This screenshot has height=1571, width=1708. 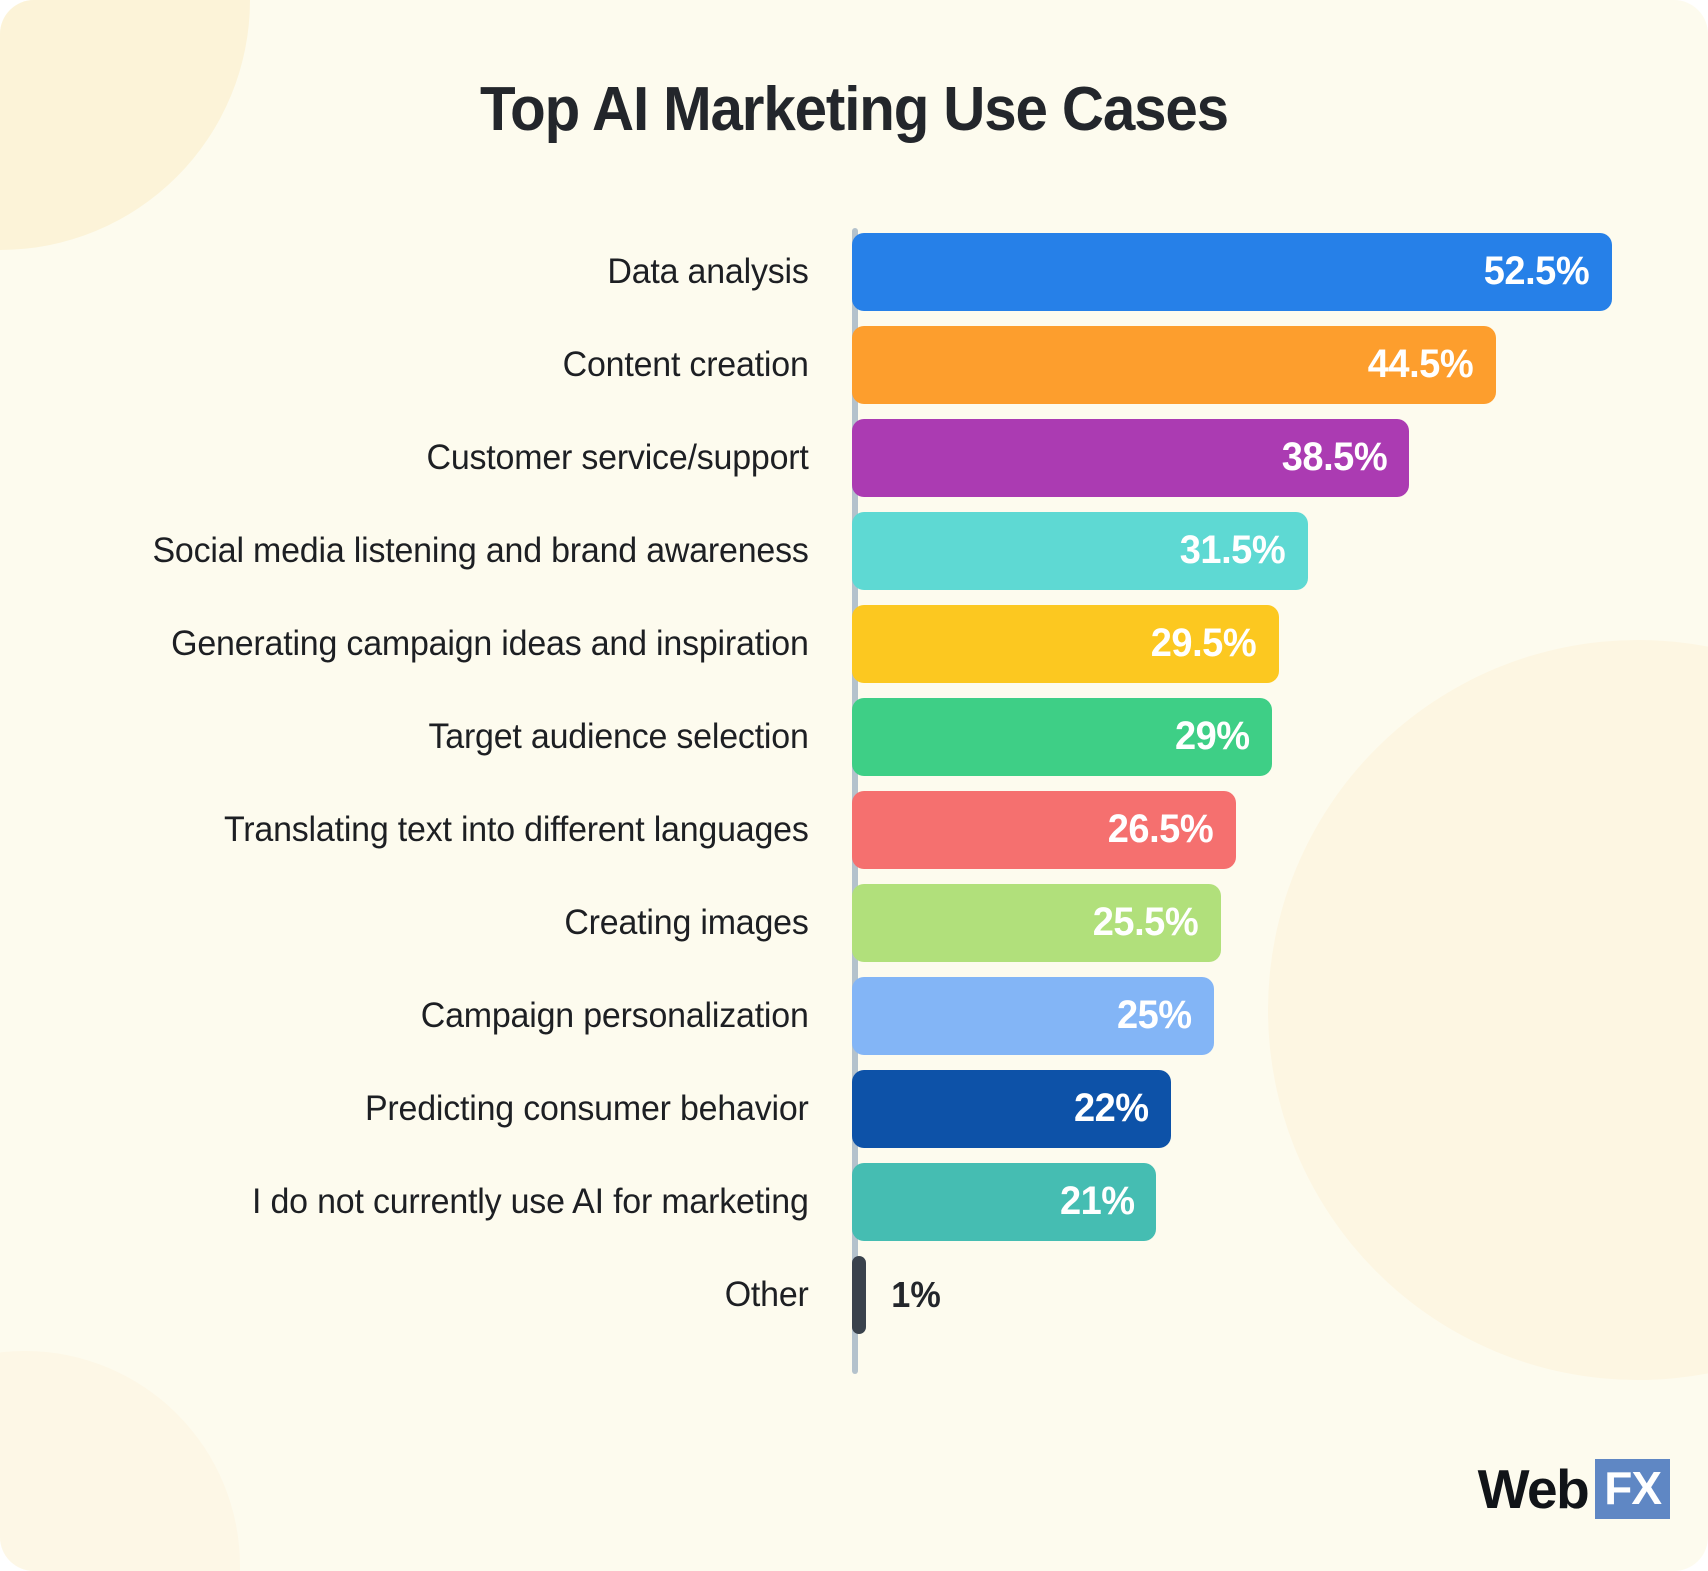 What do you see at coordinates (1011, 1108) in the screenshot?
I see `bar-segment: 22%` at bounding box center [1011, 1108].